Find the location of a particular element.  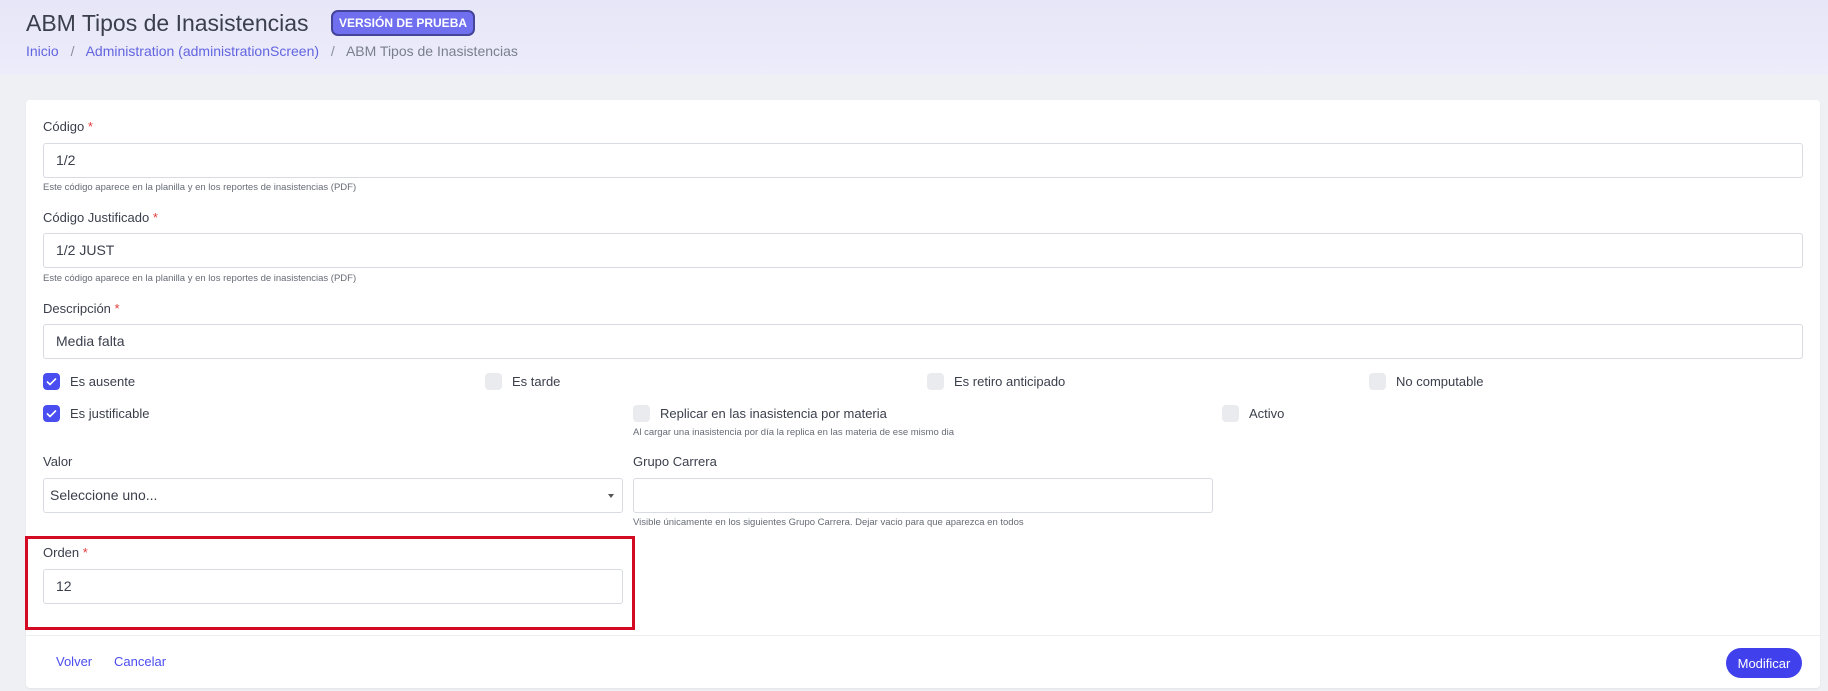

codigo-justificado-label-text: Código Justificado is located at coordinates (96, 217).